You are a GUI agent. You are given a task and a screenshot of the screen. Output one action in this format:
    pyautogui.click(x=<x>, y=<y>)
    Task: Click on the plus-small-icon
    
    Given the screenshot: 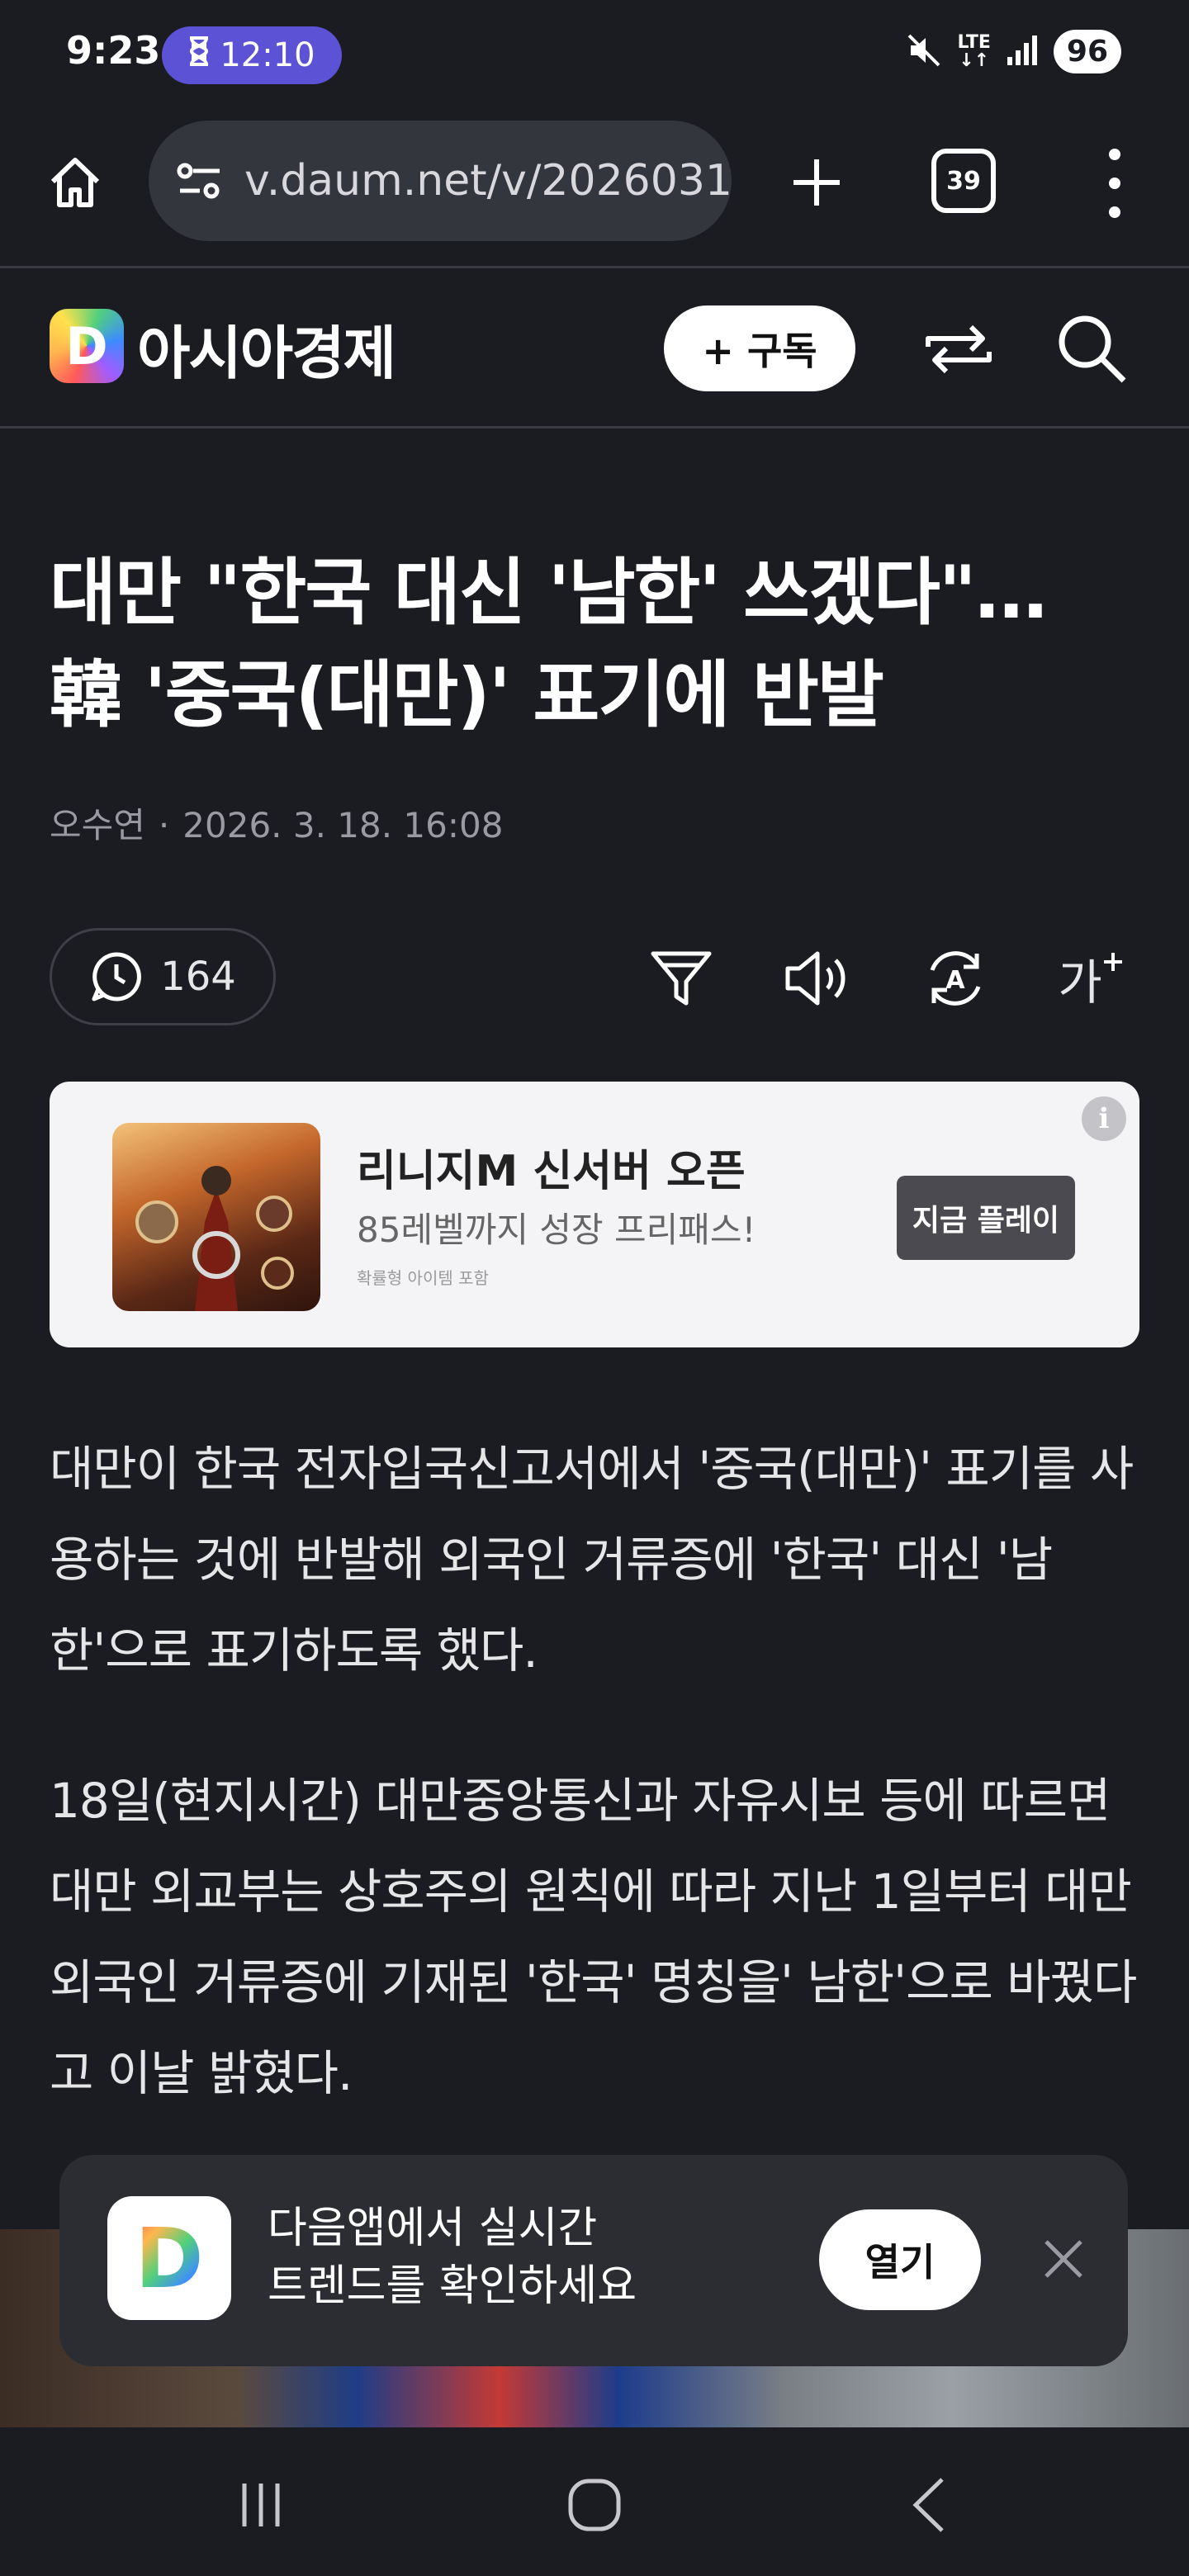 What is the action you would take?
    pyautogui.click(x=1112, y=962)
    